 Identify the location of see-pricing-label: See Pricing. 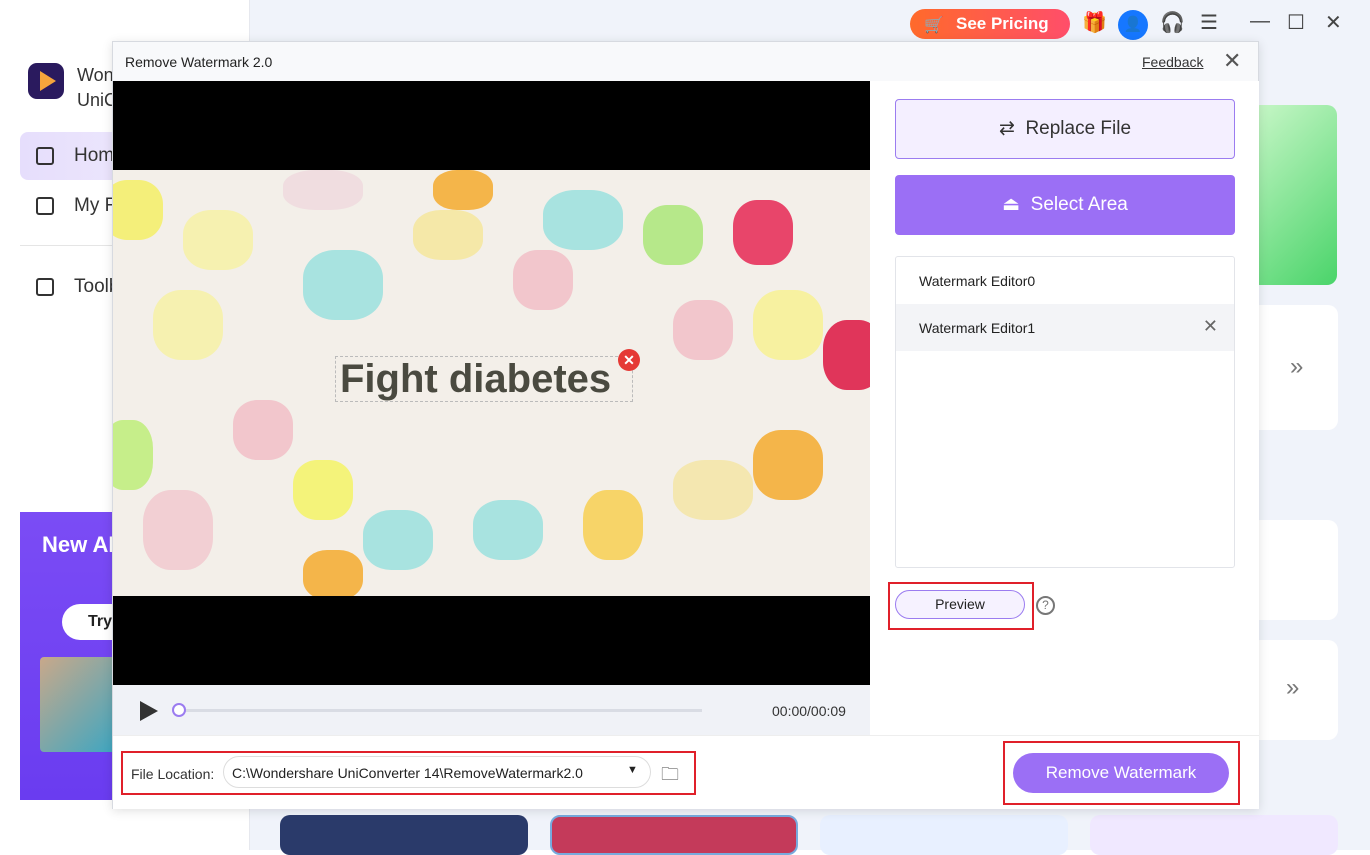
(1002, 23).